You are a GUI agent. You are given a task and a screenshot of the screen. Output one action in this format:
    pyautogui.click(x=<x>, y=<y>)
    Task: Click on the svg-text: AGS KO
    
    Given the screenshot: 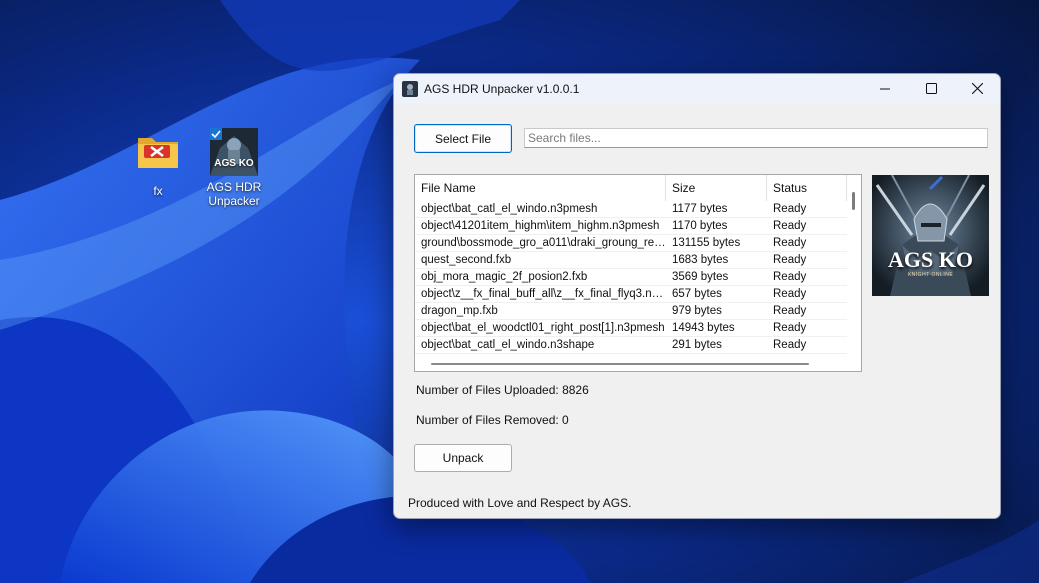 What is the action you would take?
    pyautogui.click(x=234, y=163)
    